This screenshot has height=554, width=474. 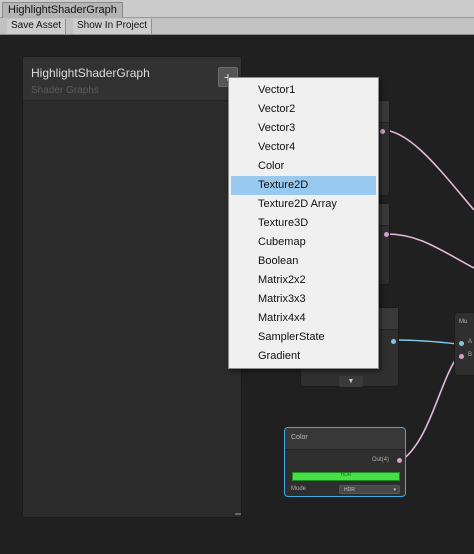 I want to click on menu-item-boolean: Boolean, so click(x=303, y=261).